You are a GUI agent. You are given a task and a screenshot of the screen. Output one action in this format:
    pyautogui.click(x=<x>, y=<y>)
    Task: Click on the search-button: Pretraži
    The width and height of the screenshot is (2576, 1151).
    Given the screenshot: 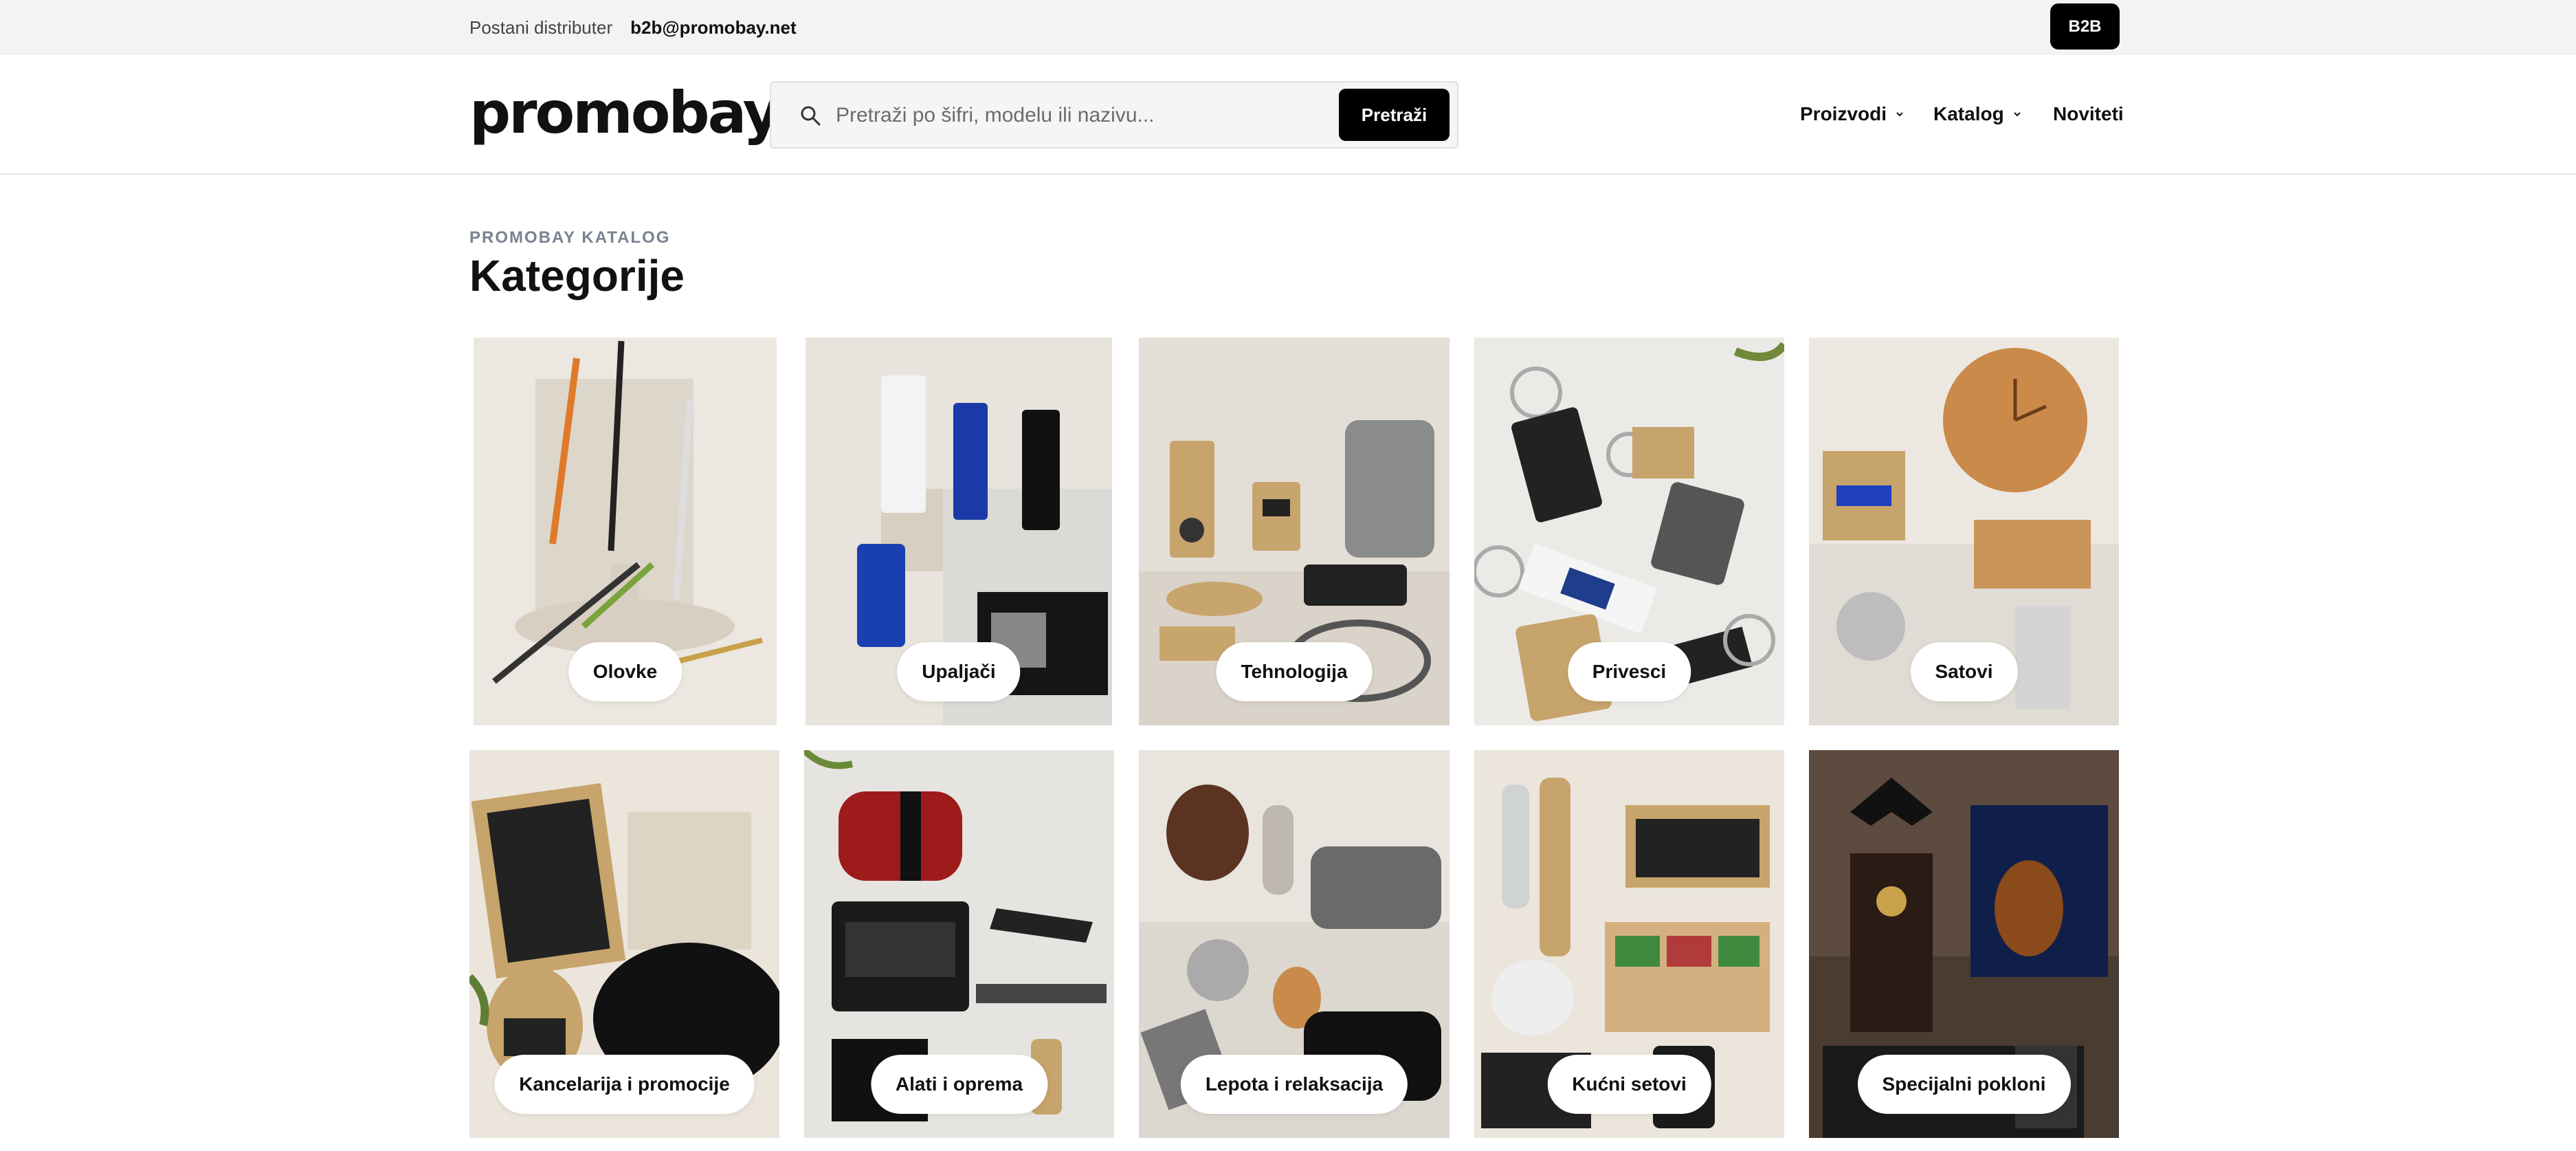 What is the action you would take?
    pyautogui.click(x=1394, y=115)
    